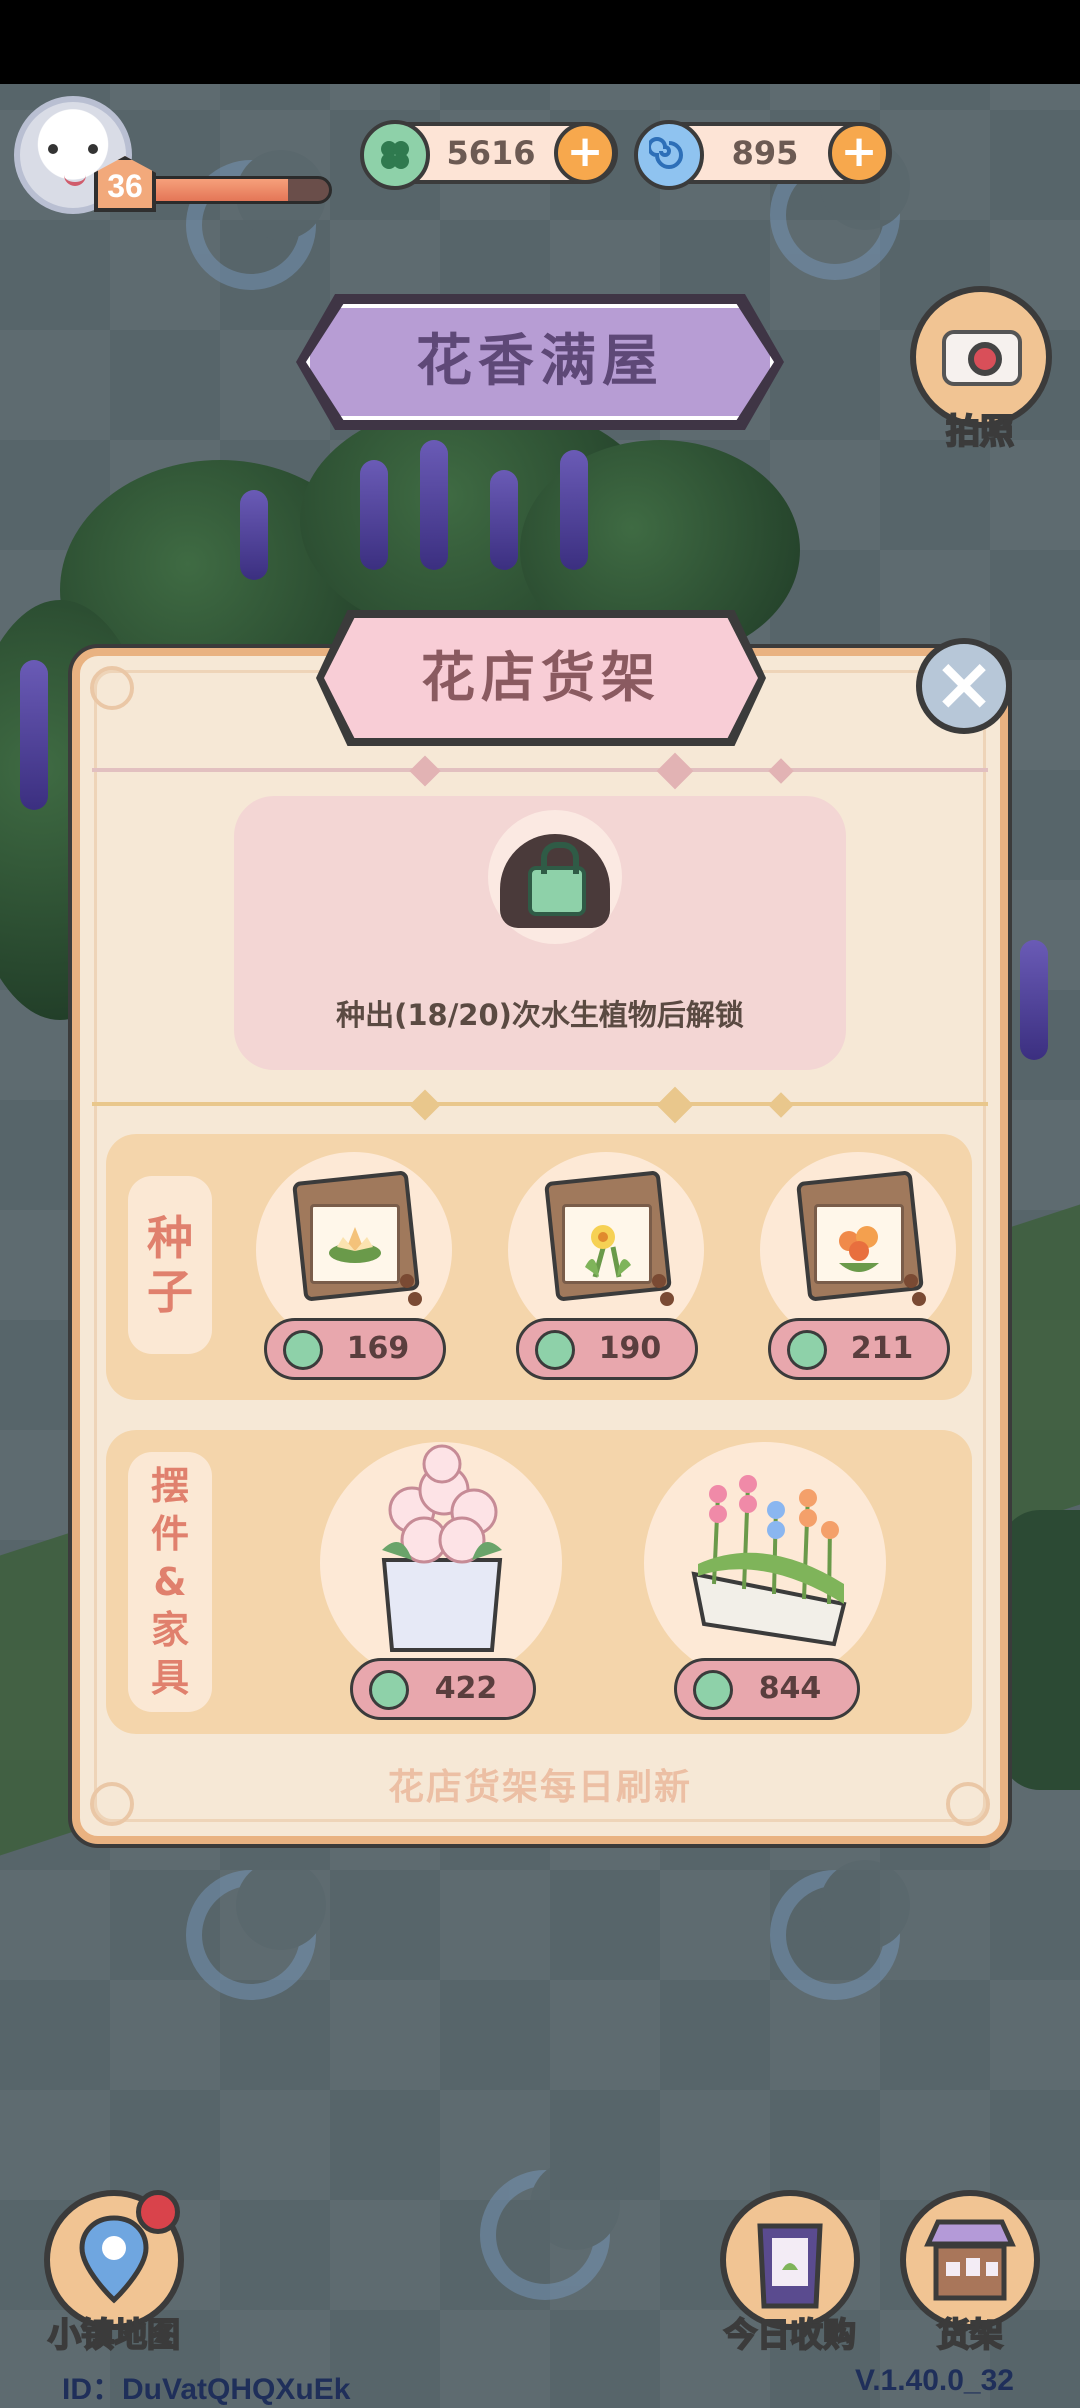 Image resolution: width=1080 pixels, height=2408 pixels. I want to click on close-button: ×, so click(964, 686).